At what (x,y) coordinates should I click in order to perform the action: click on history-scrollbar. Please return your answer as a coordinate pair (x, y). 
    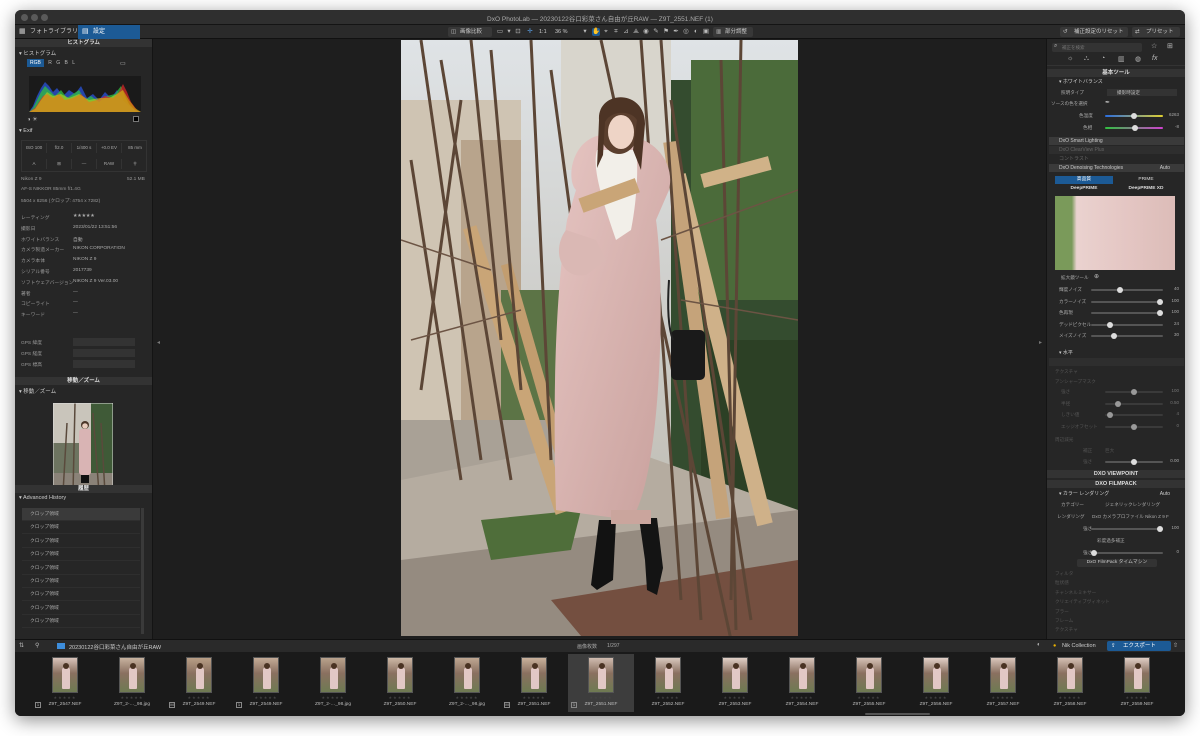
    Looking at the image, I should click on (142, 571).